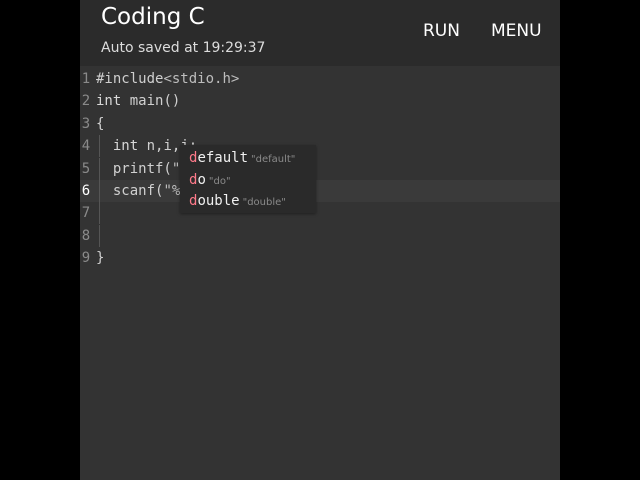  What do you see at coordinates (320, 213) in the screenshot?
I see `code-line: 7` at bounding box center [320, 213].